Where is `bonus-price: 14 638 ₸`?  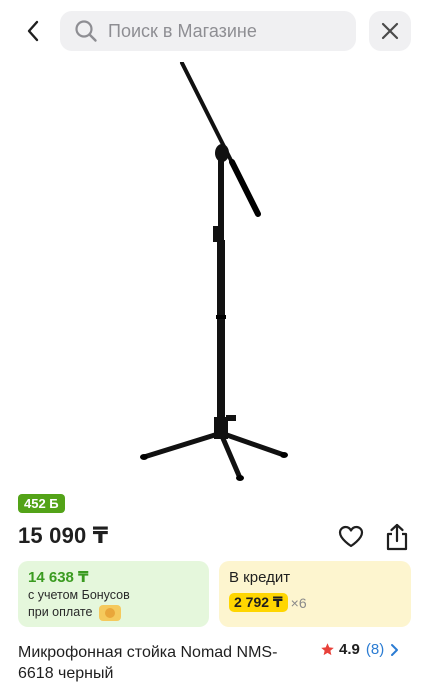
bonus-price: 14 638 ₸ is located at coordinates (58, 577).